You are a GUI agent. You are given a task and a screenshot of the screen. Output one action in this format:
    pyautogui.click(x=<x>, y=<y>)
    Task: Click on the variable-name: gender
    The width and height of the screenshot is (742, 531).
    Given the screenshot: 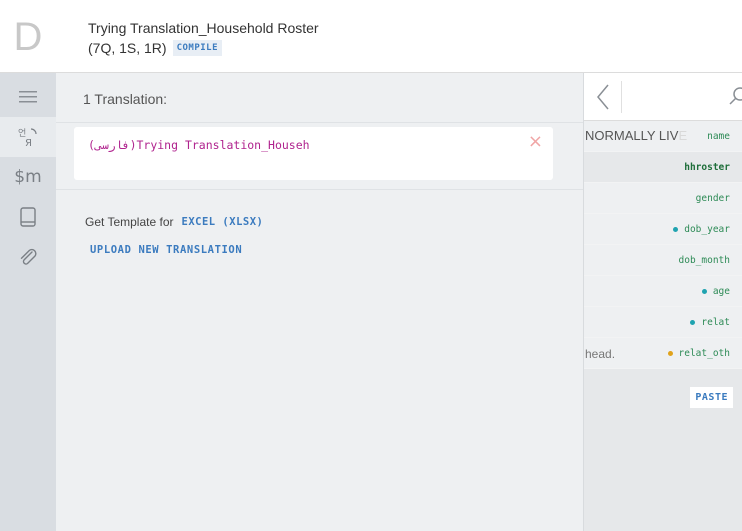 What is the action you would take?
    pyautogui.click(x=712, y=198)
    